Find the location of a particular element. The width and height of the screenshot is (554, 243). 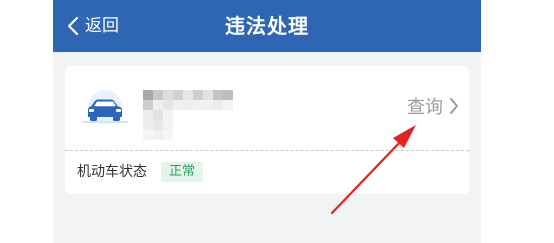

car-icon is located at coordinates (105, 111).